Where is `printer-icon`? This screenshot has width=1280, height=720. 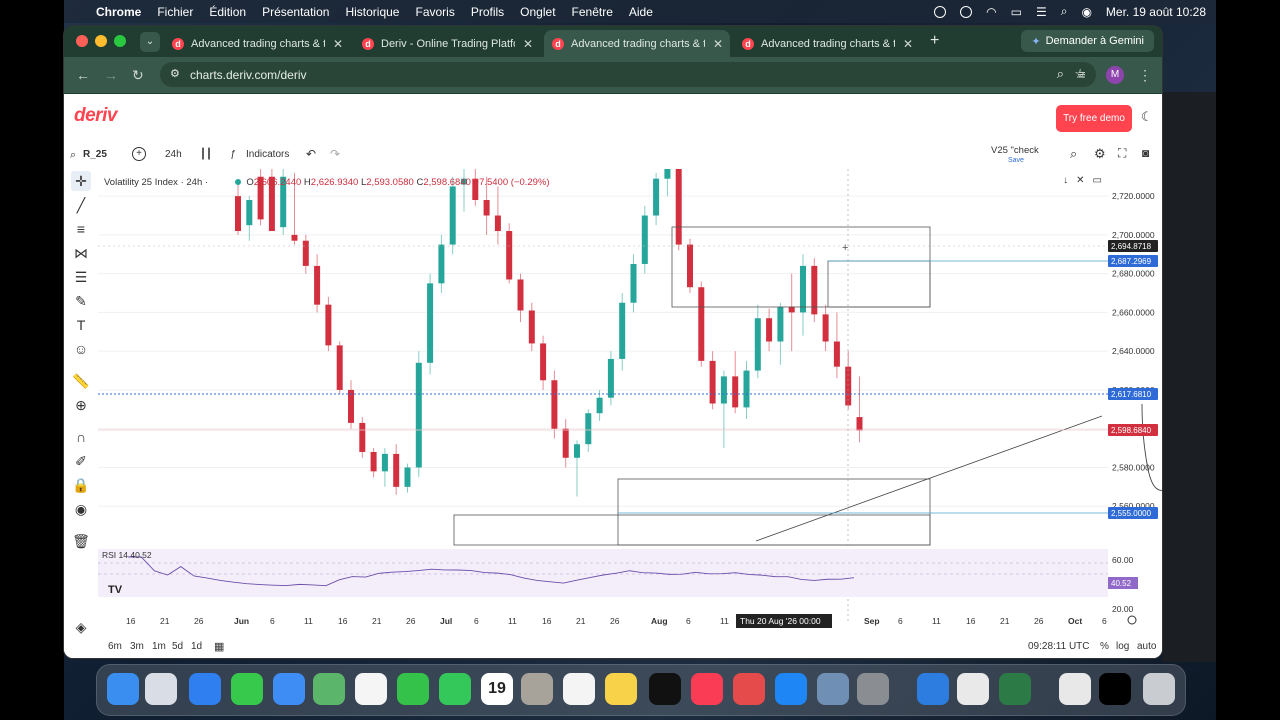 printer-icon is located at coordinates (1075, 689).